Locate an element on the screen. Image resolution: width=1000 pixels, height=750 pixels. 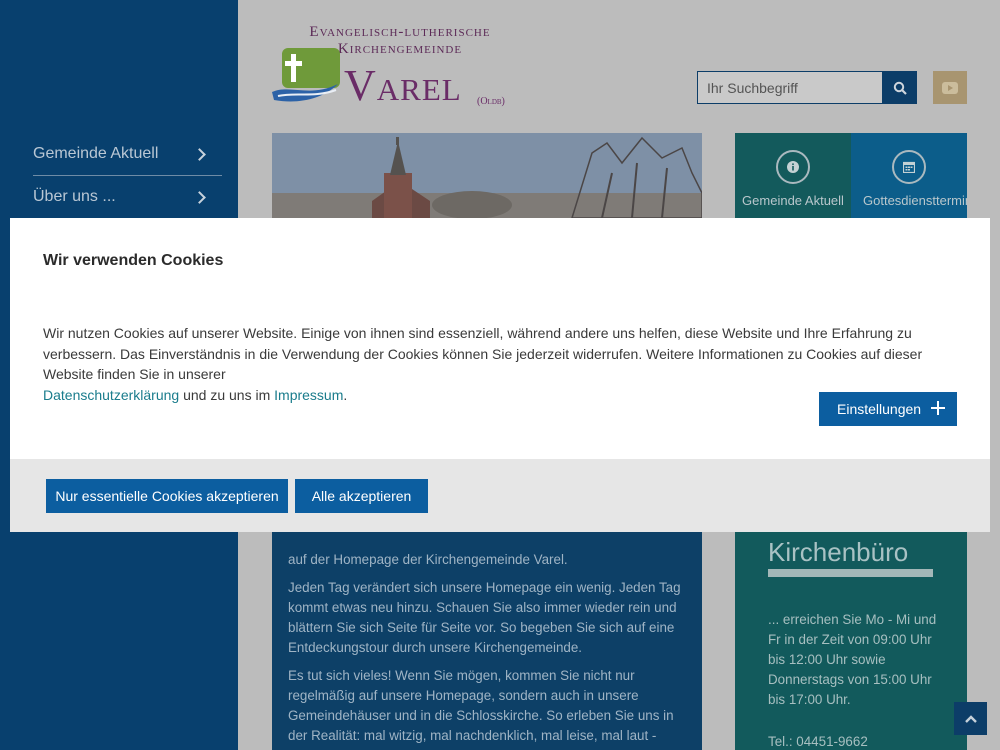
church-photo is located at coordinates (487, 175).